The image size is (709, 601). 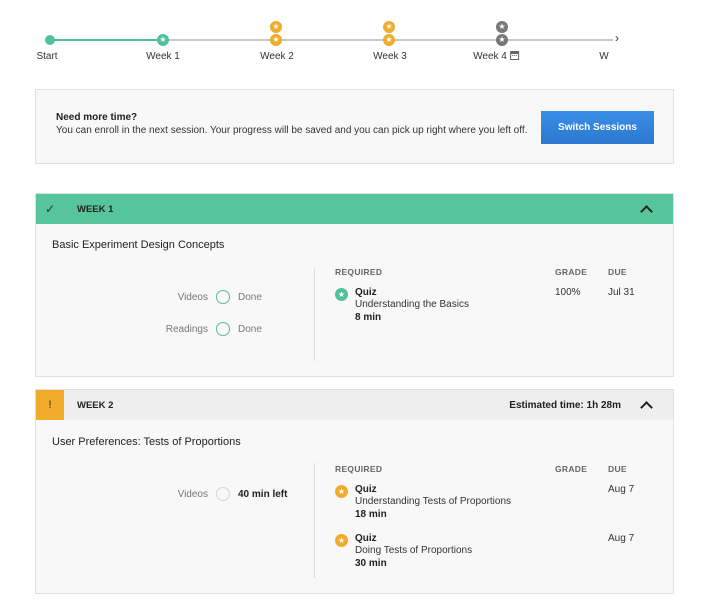 I want to click on week-1-title: WEEK 1, so click(x=95, y=209).